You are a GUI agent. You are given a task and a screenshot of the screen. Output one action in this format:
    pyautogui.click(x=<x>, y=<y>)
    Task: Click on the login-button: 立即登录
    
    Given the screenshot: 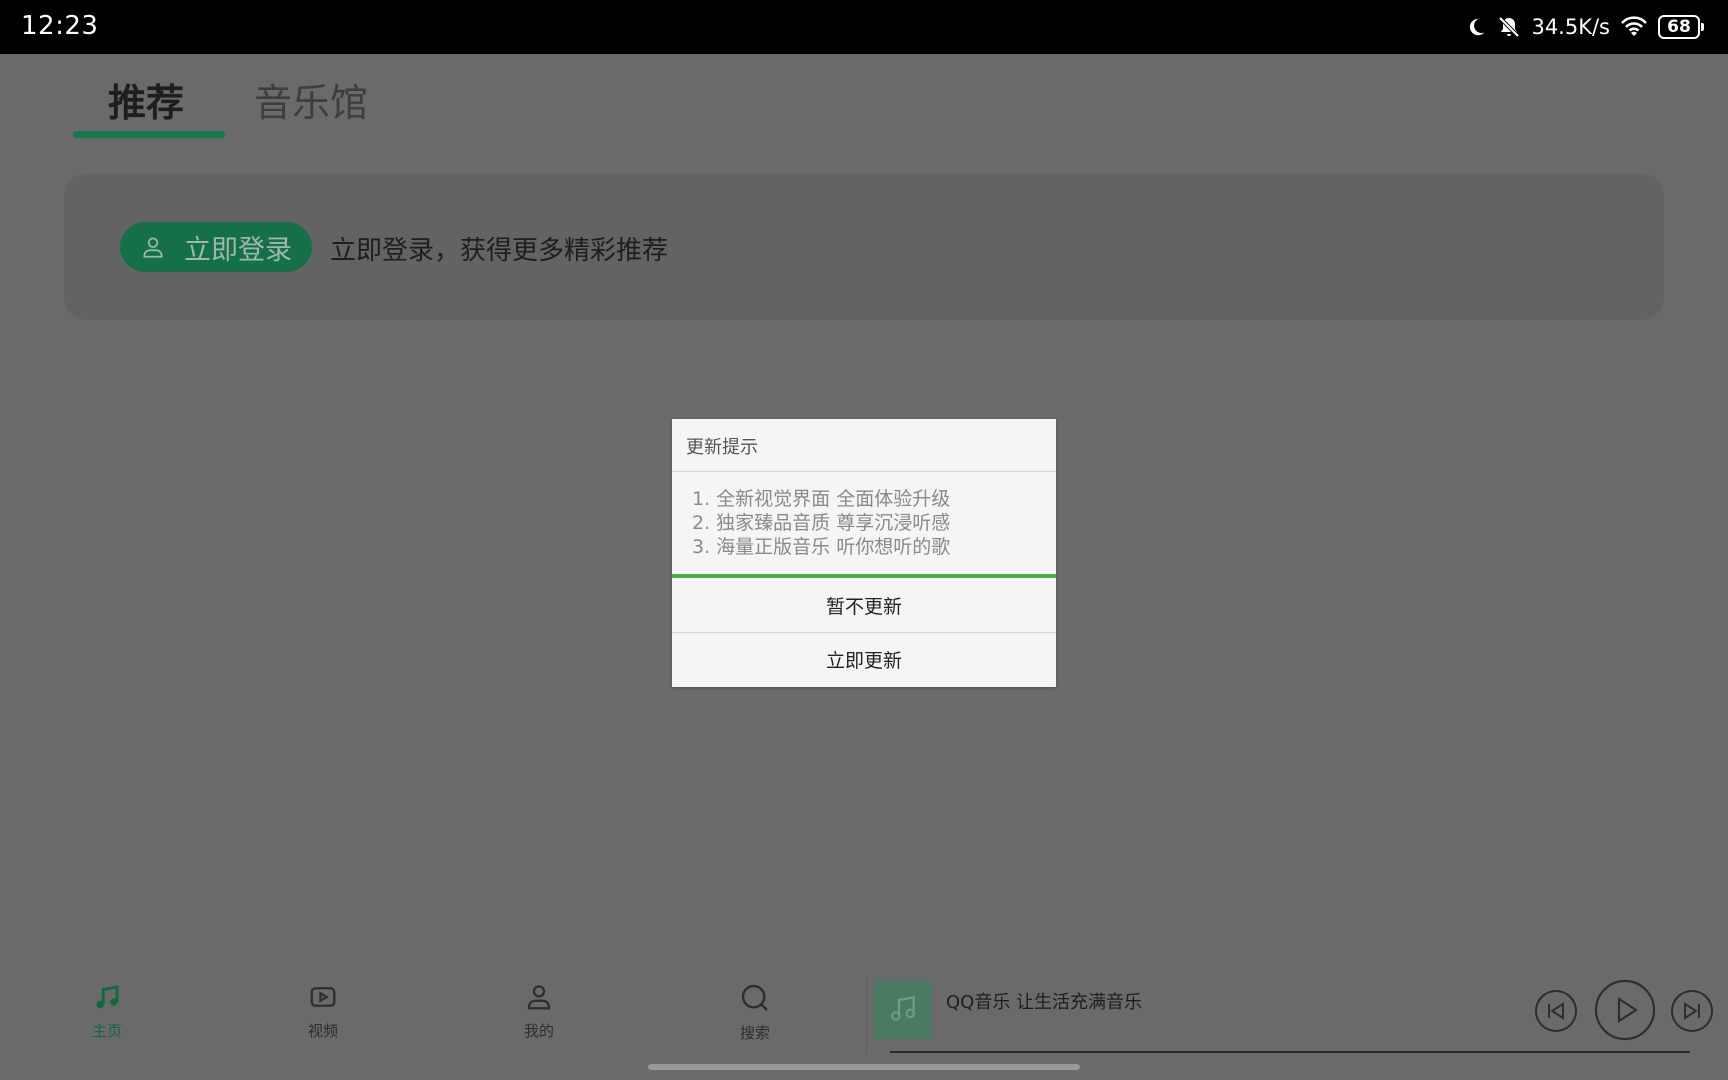 What is the action you would take?
    pyautogui.click(x=216, y=247)
    